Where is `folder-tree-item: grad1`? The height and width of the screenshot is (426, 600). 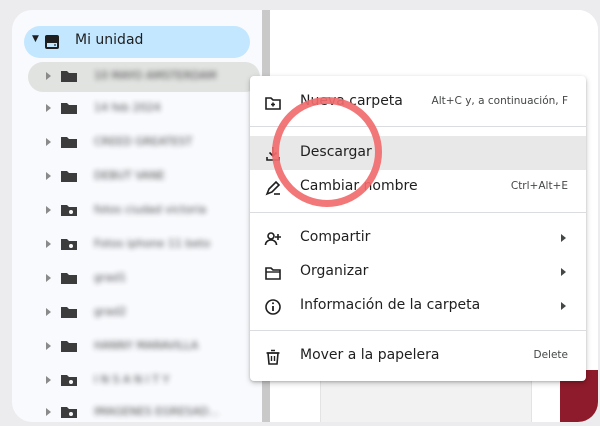 folder-tree-item: grad1 is located at coordinates (138, 279).